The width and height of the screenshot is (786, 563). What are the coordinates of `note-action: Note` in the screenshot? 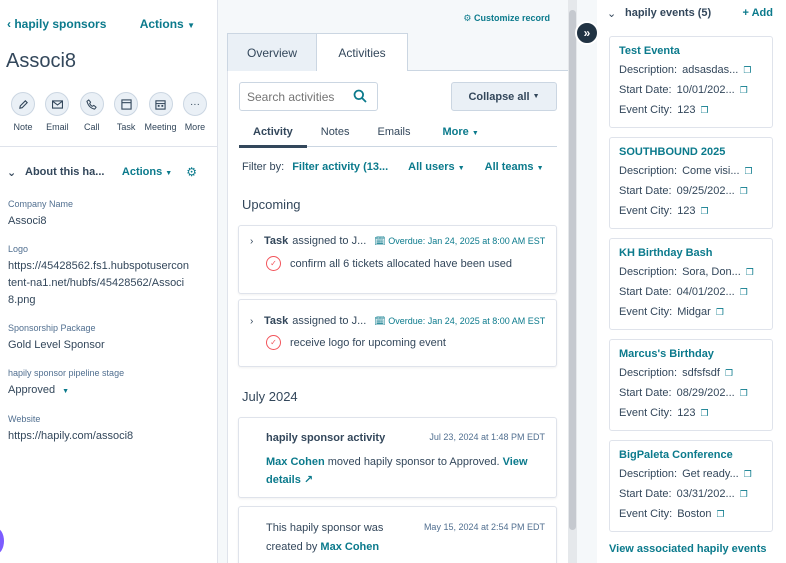 It's located at (23, 112).